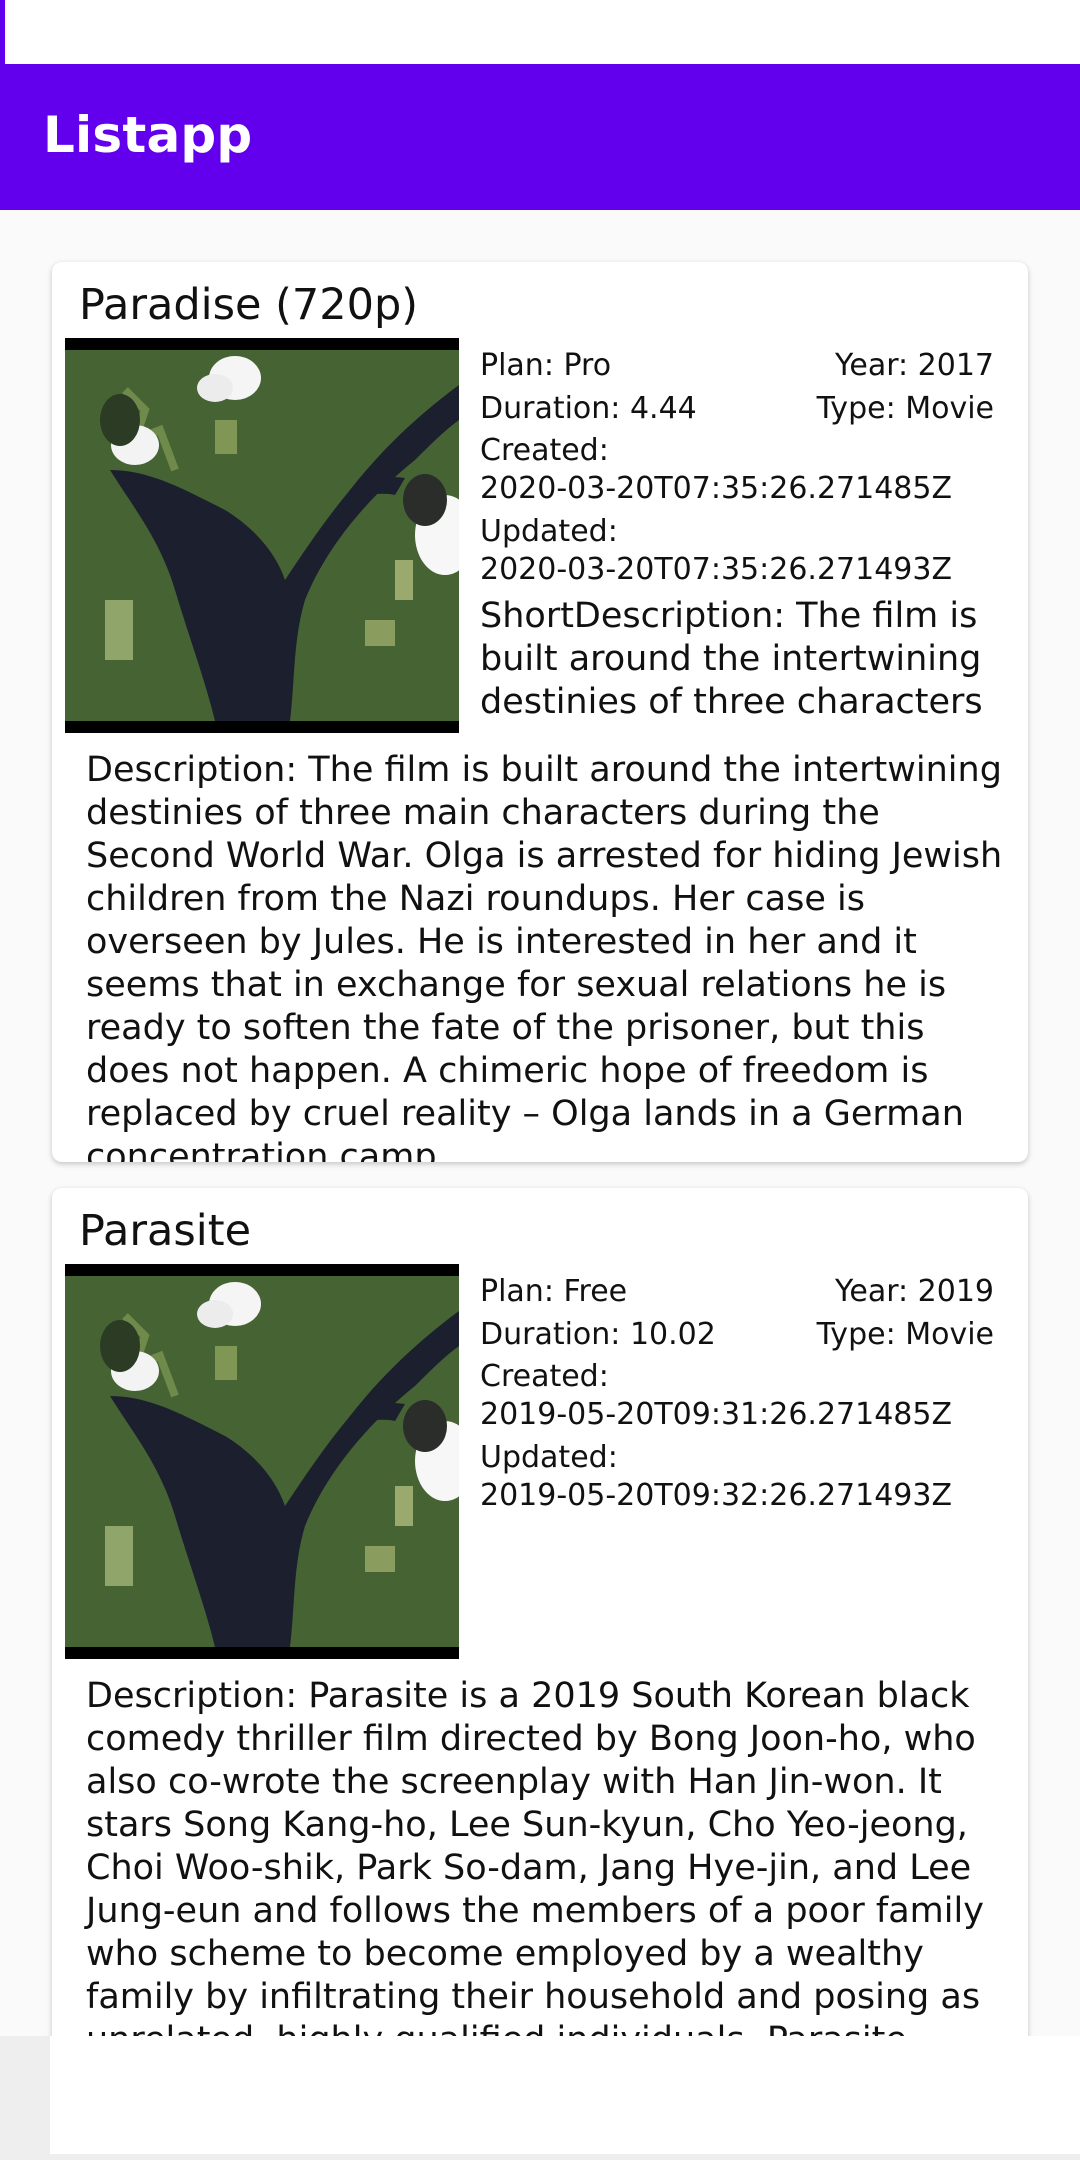 The image size is (1080, 2160). I want to click on plan-label: Plan: Pro, so click(546, 365).